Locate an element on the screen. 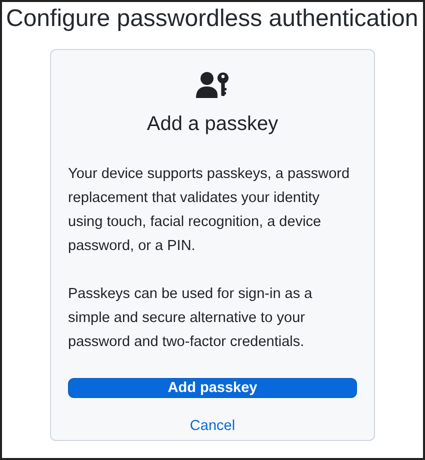 The height and width of the screenshot is (460, 425). description-text: Your device supports passkeys, a password replacement that validates your identity using touch, facial recognition, a device password, or a PIN. is located at coordinates (209, 210).